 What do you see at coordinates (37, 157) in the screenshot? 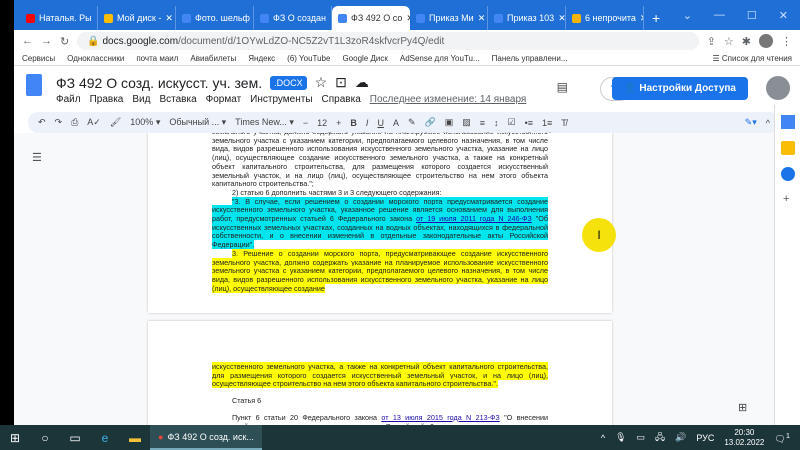
I see `outline-icon: ☰` at bounding box center [37, 157].